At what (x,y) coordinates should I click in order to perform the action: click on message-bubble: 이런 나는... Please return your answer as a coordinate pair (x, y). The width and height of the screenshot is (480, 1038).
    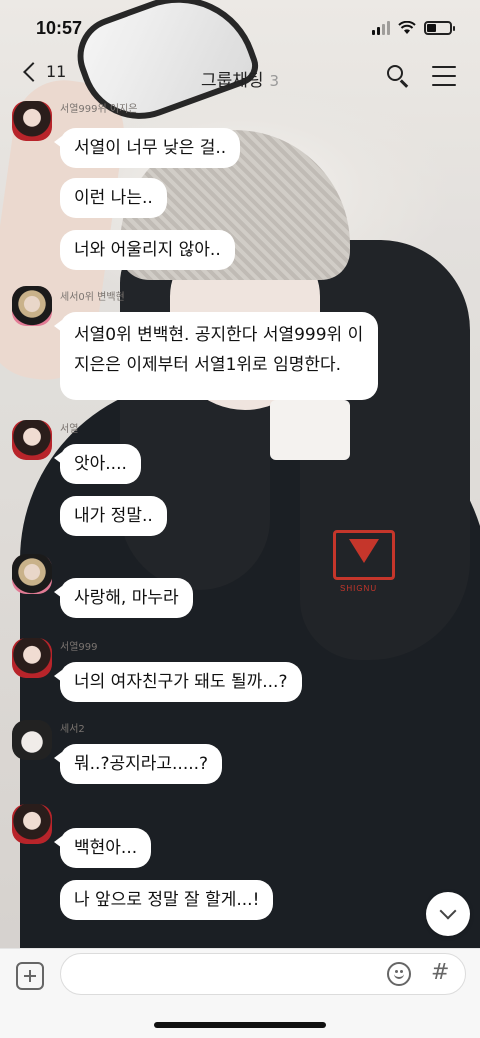
    Looking at the image, I should click on (113, 198).